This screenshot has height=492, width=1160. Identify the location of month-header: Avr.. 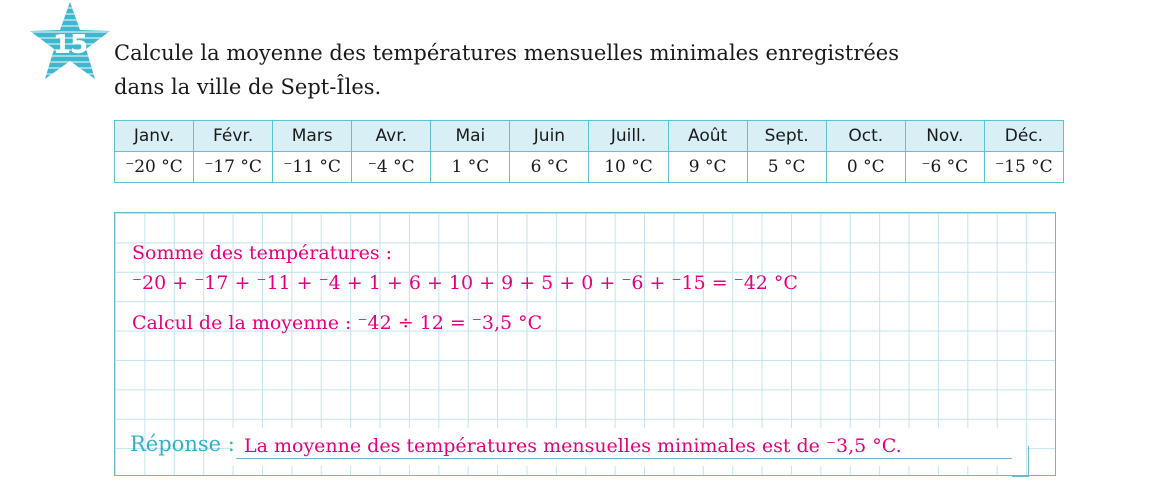
(391, 136).